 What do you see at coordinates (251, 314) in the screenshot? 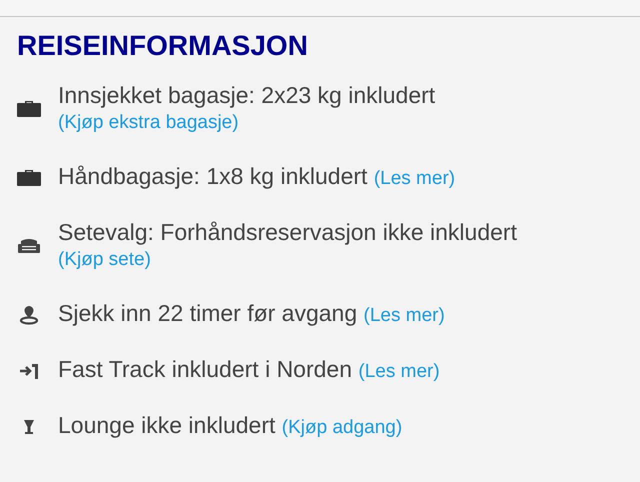
I see `info-text: Sjekk inn 22 timer før avgang (Les mer)` at bounding box center [251, 314].